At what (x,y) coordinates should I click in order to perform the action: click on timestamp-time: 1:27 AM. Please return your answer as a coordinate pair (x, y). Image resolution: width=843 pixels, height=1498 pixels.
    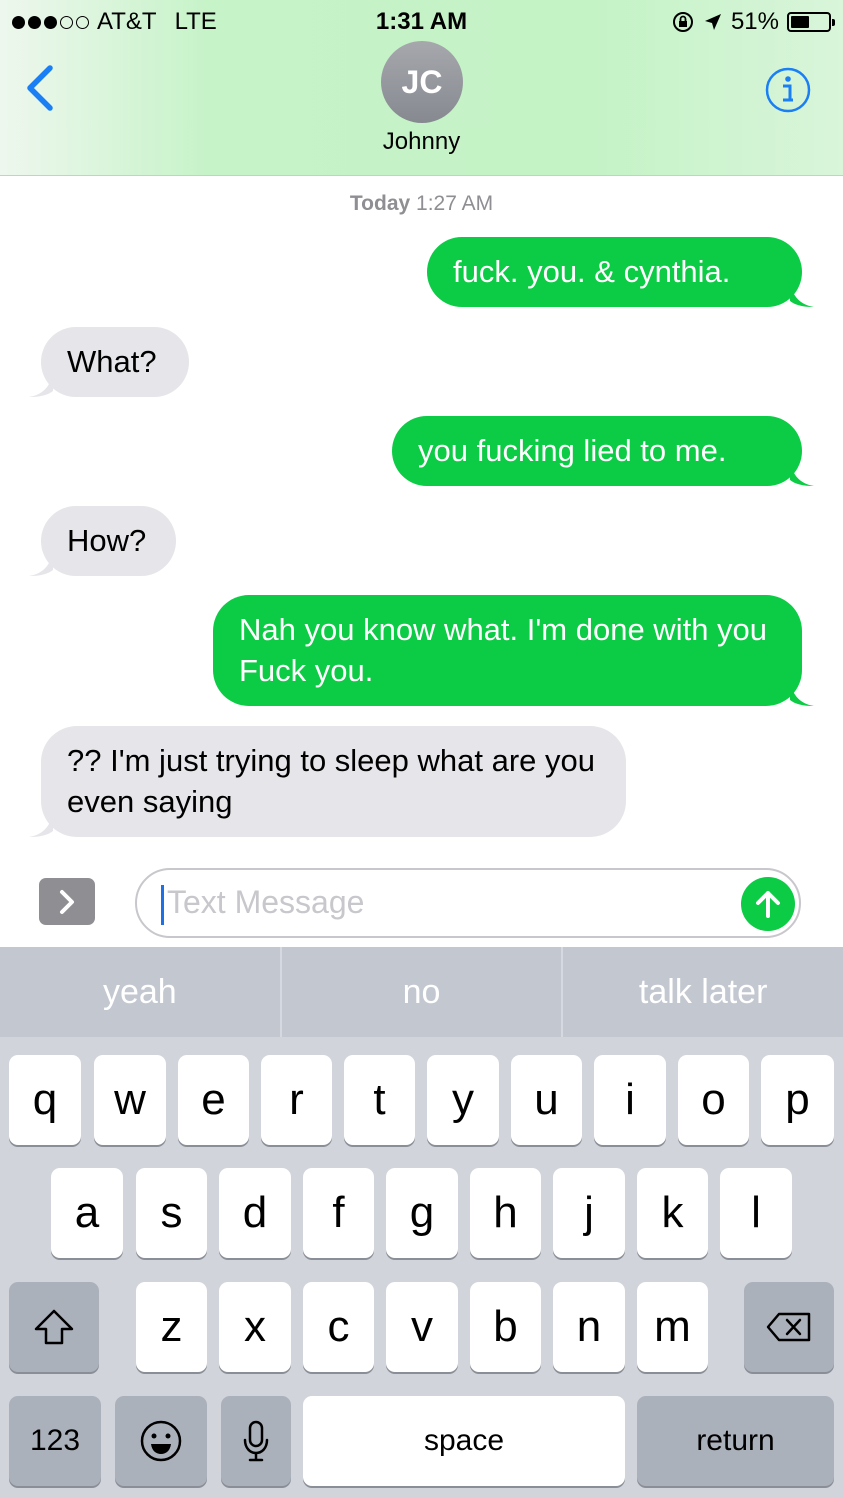
    Looking at the image, I should click on (455, 203).